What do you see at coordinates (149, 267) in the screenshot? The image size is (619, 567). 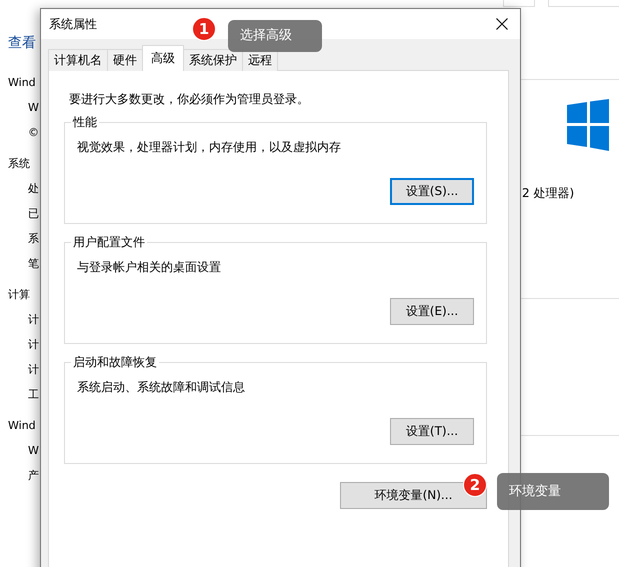 I see `group-description: 与登录帐户相关的桌面设置` at bounding box center [149, 267].